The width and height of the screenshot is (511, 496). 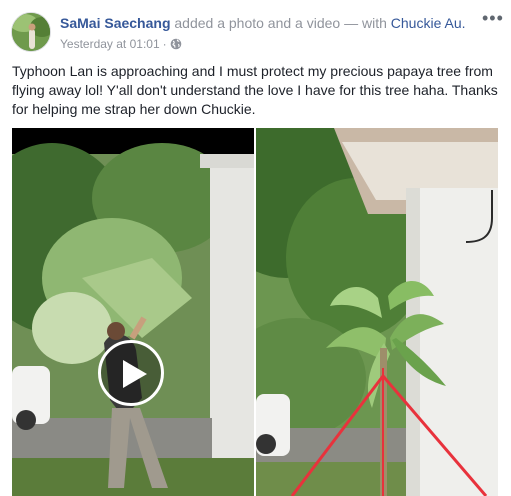 I want to click on post-action-text: added a photo and a video — with, so click(x=280, y=23).